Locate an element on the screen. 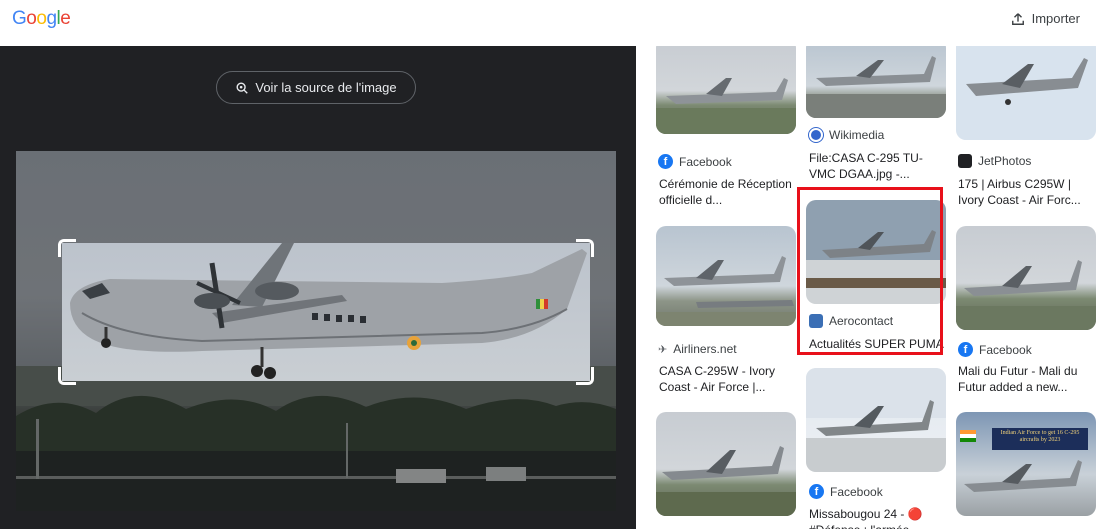 This screenshot has width=1100, height=529. source-label: Airliners.net is located at coordinates (705, 349).